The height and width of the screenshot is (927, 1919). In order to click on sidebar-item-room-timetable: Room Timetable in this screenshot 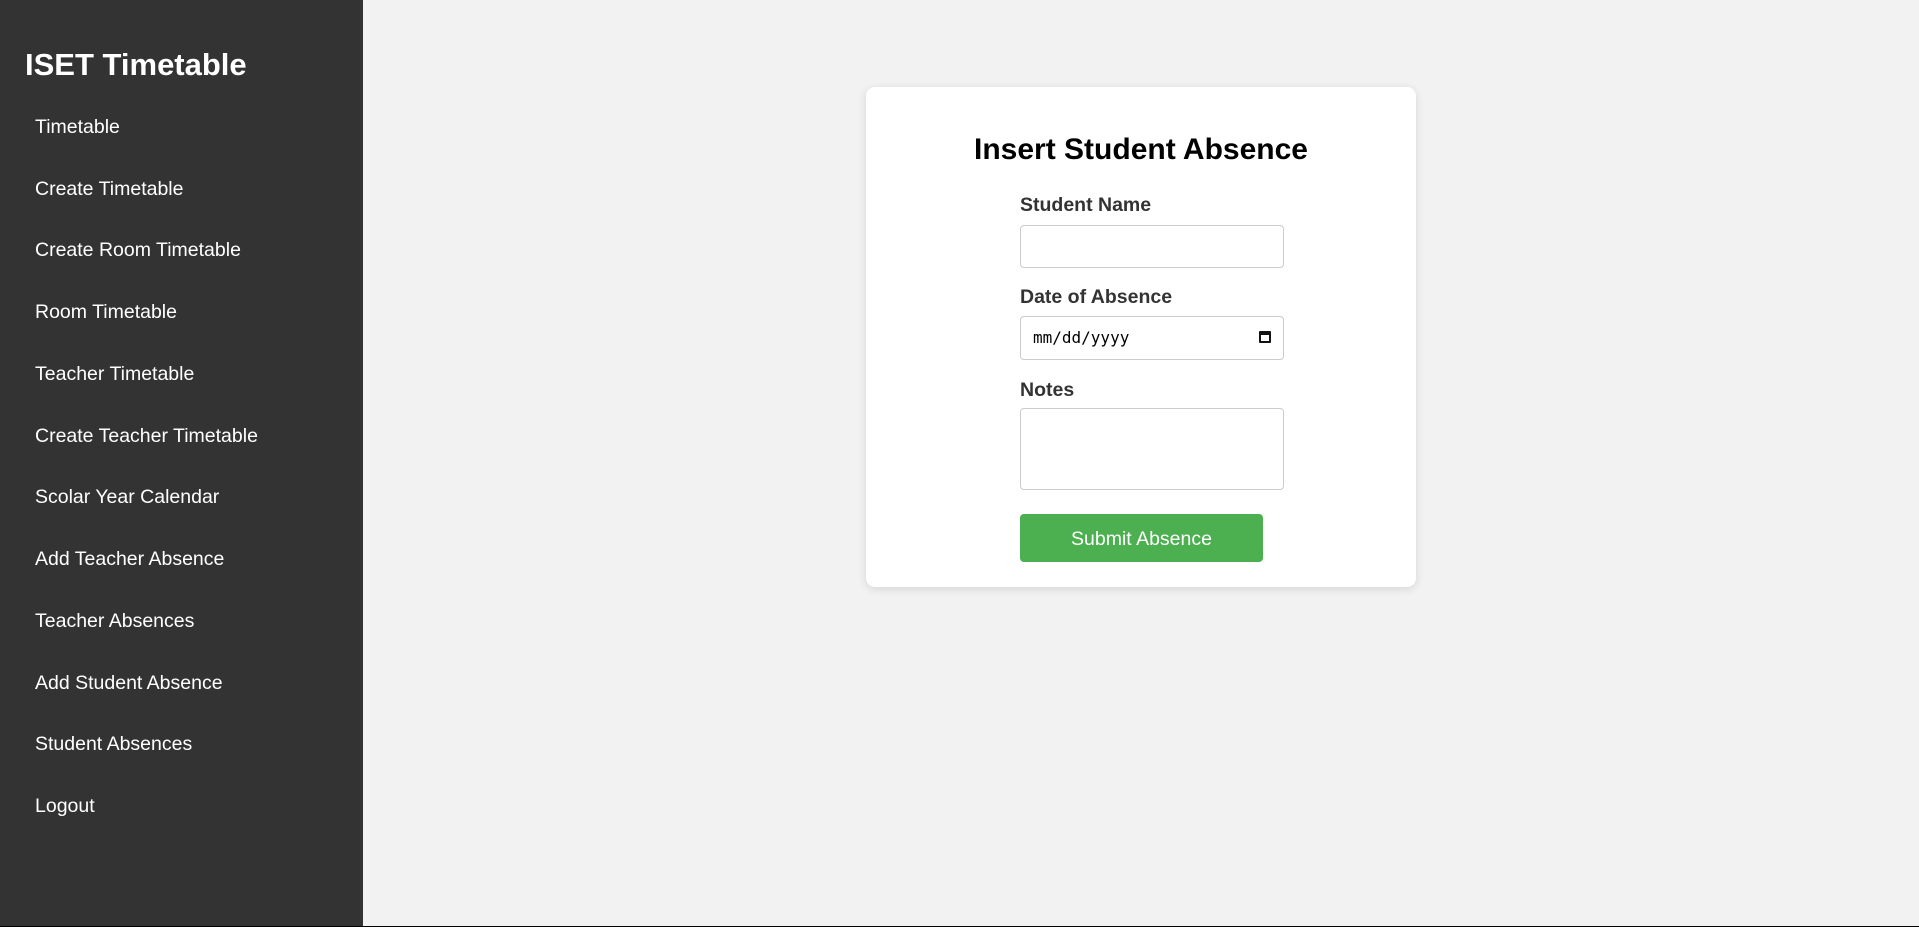, I will do `click(106, 312)`.